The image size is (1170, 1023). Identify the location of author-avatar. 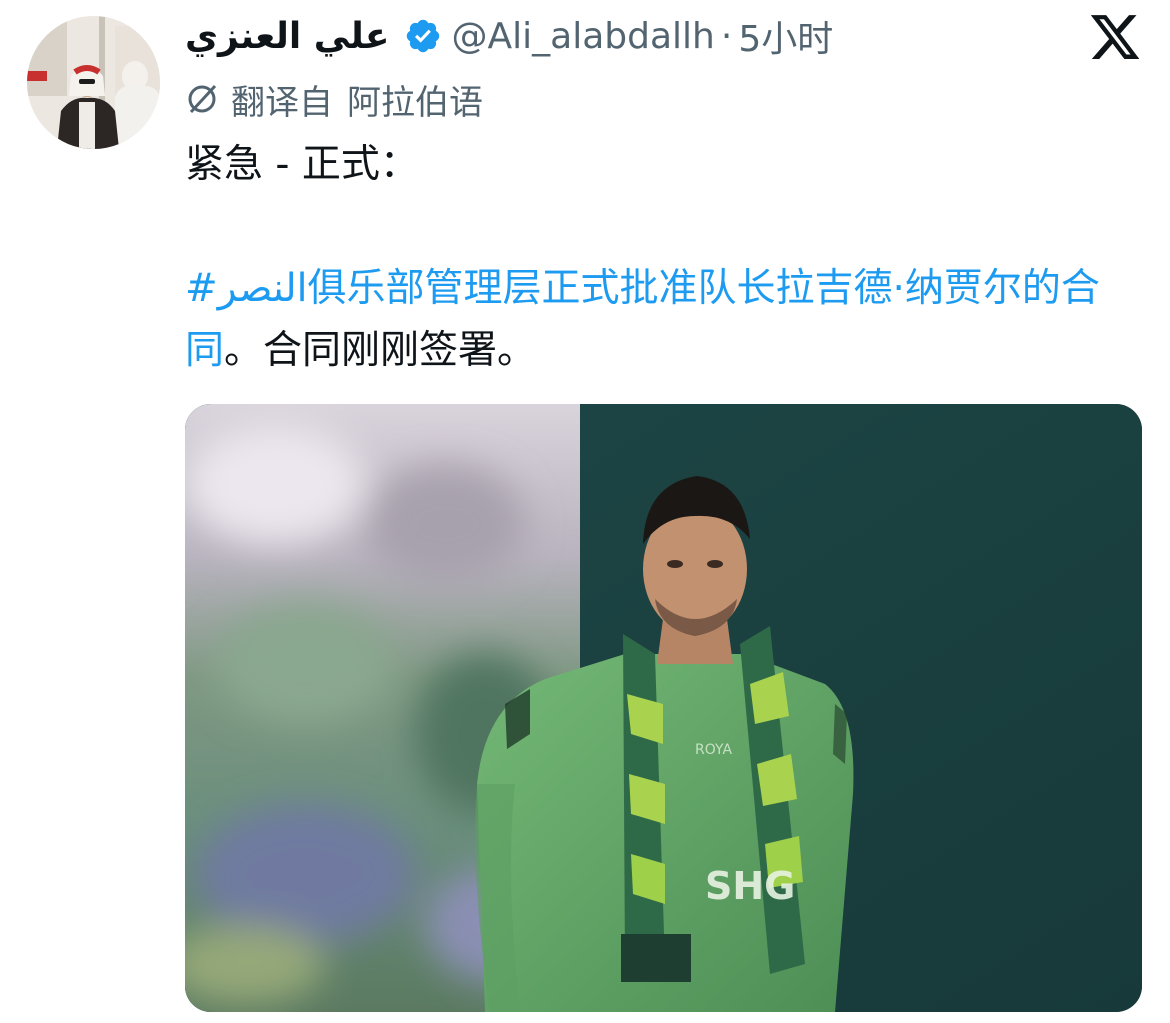
(93, 82).